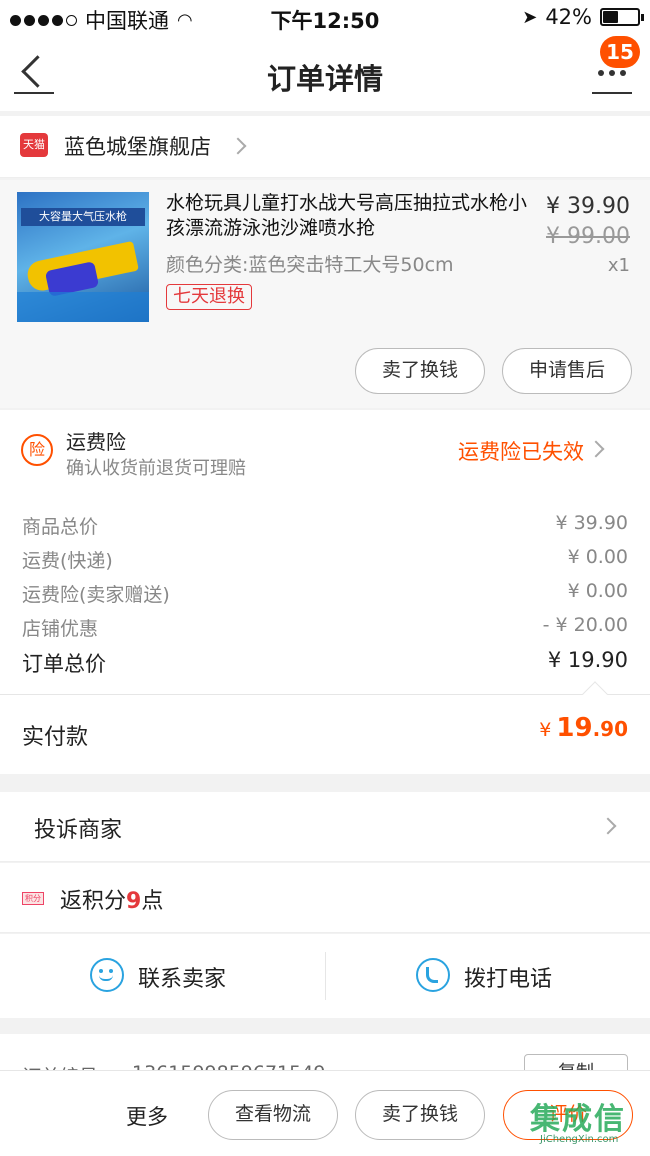 Image resolution: width=650 pixels, height=1156 pixels. I want to click on store-name: 蓝色城堡旗舰店, so click(137, 147).